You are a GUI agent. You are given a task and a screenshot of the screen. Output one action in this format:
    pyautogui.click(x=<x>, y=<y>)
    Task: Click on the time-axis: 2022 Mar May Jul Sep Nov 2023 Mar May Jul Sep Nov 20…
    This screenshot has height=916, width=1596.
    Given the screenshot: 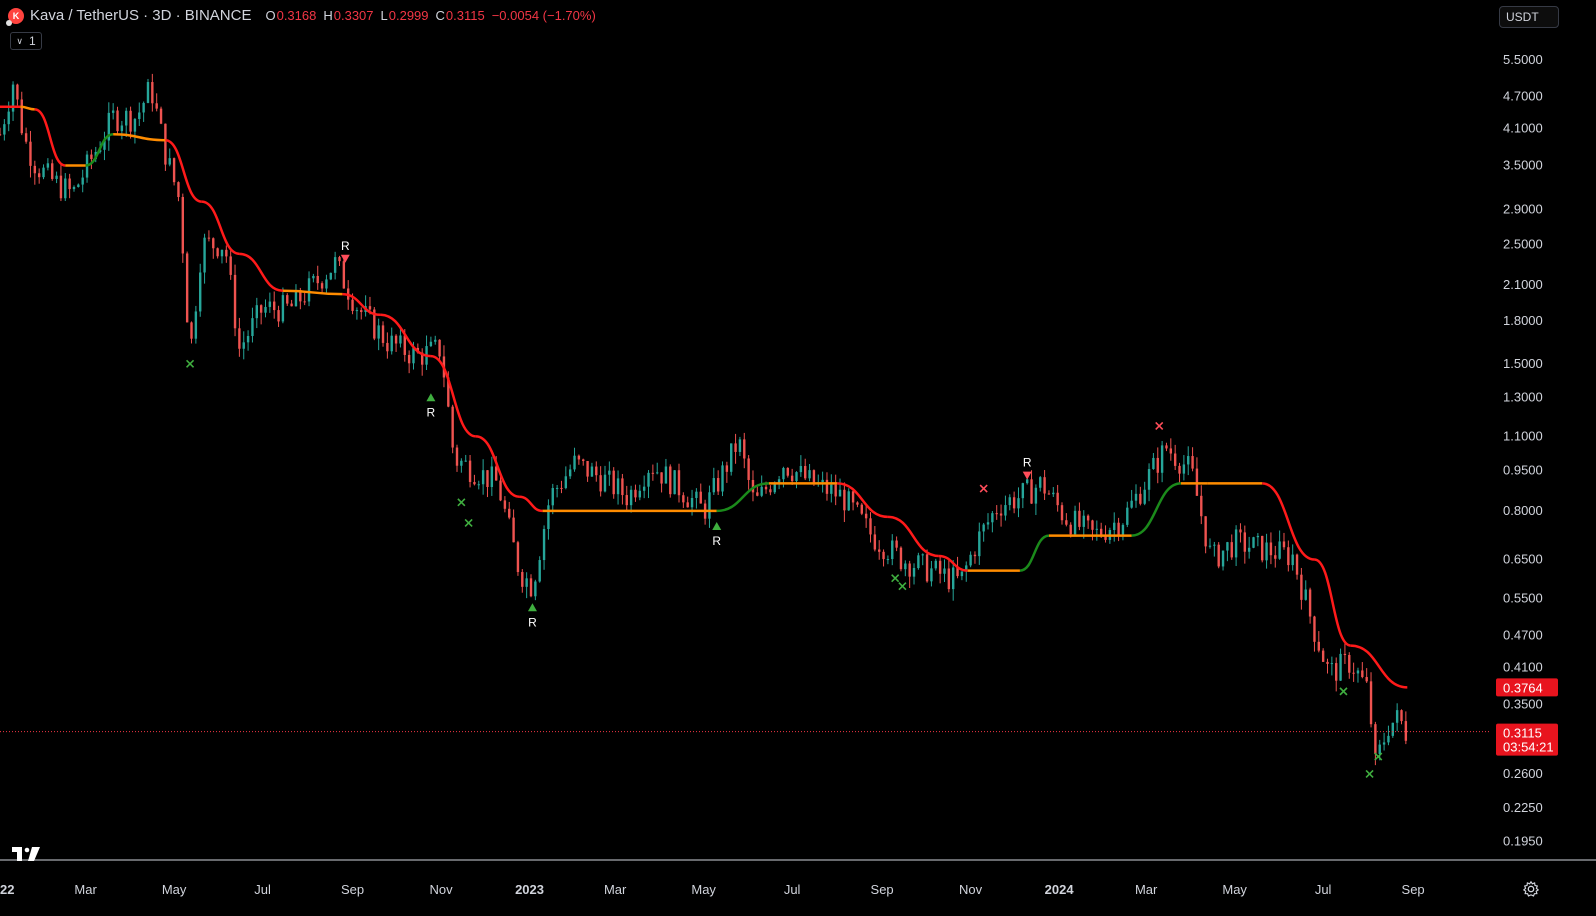 What is the action you would take?
    pyautogui.click(x=712, y=889)
    